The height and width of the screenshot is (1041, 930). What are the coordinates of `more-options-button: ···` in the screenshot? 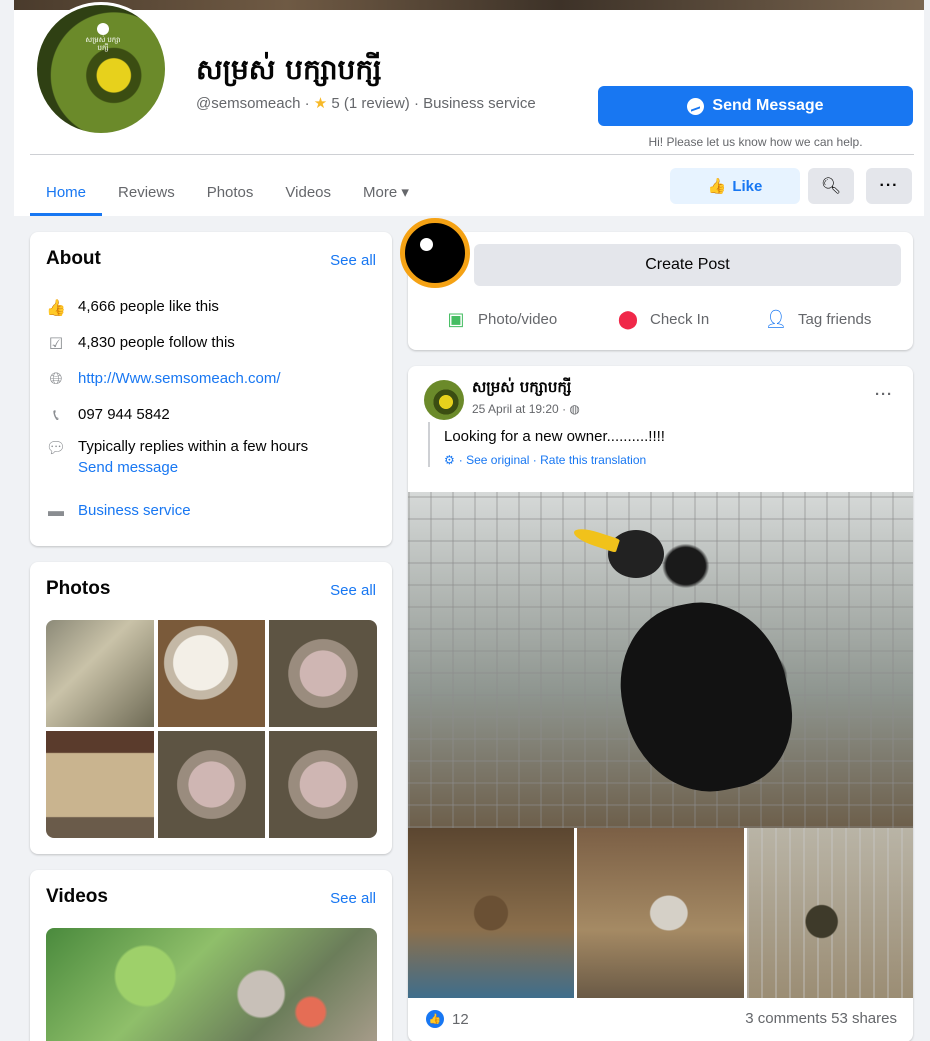 It's located at (889, 186).